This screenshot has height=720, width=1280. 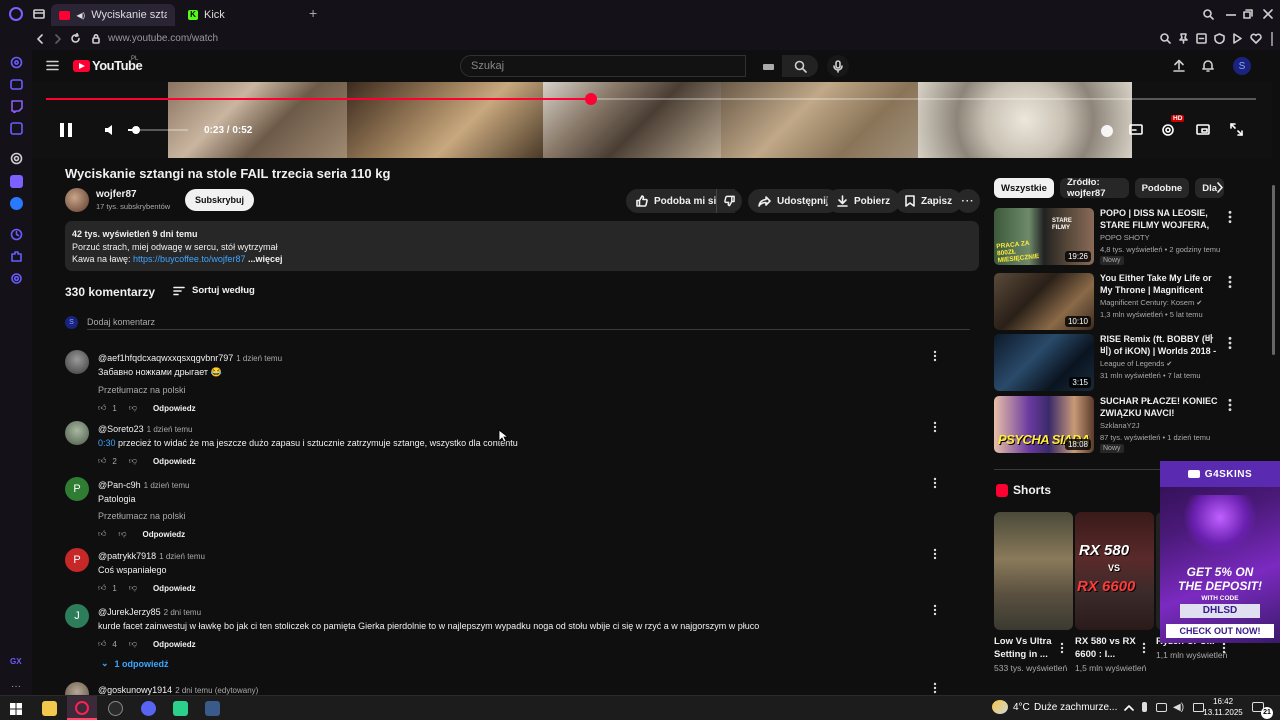 I want to click on aria-icon, so click(x=16, y=62).